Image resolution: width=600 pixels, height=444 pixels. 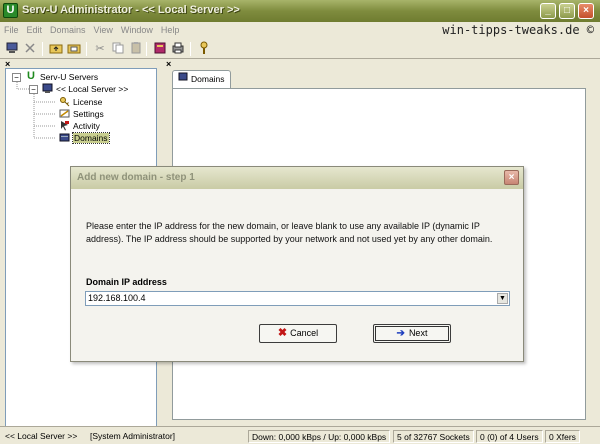 What do you see at coordinates (136, 49) in the screenshot?
I see `paste-icon` at bounding box center [136, 49].